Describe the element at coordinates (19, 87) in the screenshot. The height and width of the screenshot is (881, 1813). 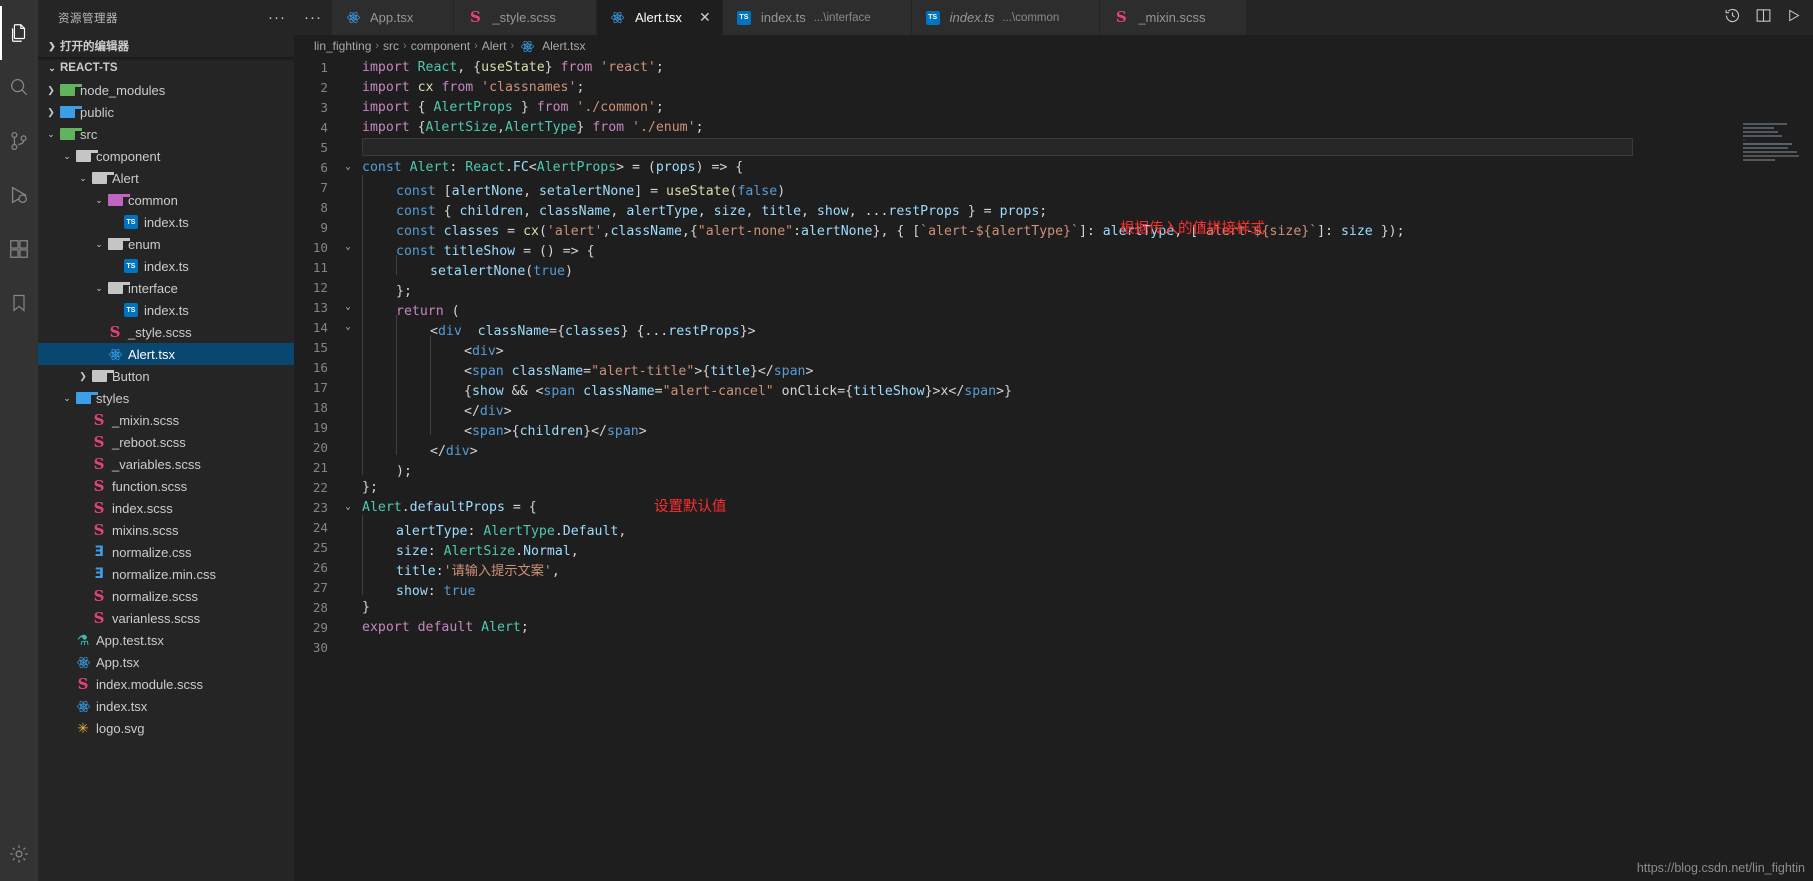
I see `activity-item-search` at that location.